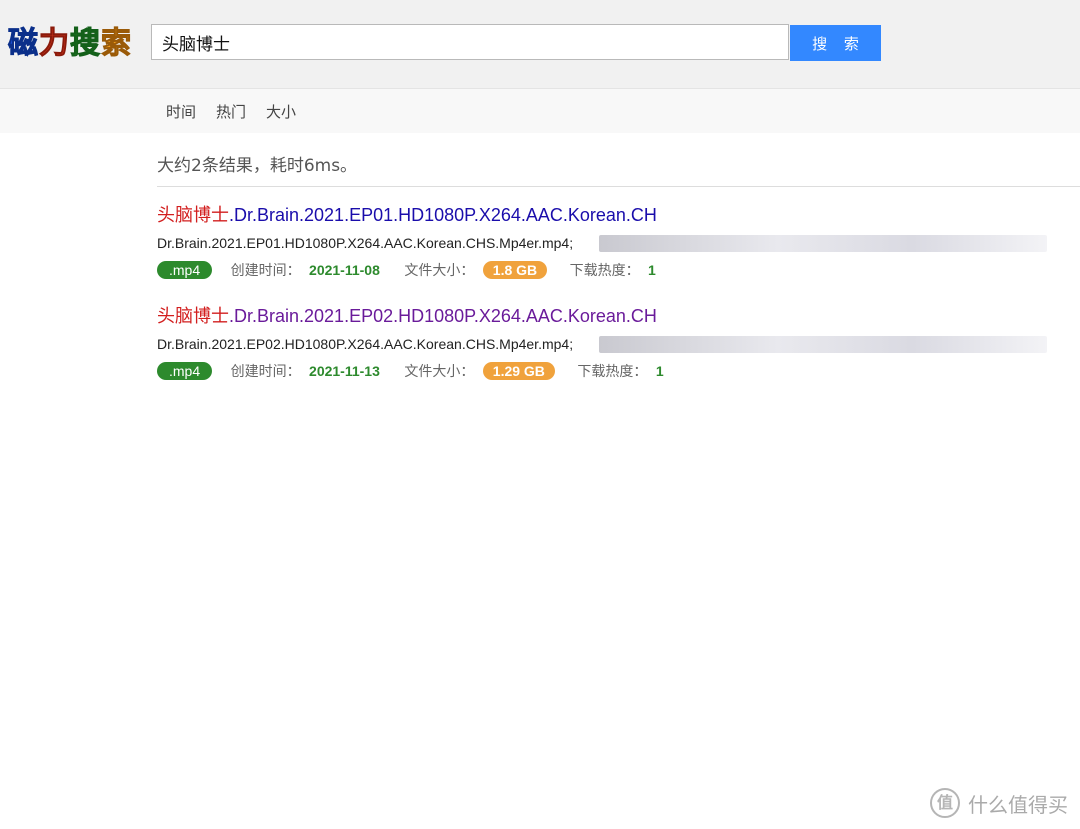 The image size is (1080, 829). Describe the element at coordinates (54, 44) in the screenshot. I see `logo-char: 力` at that location.